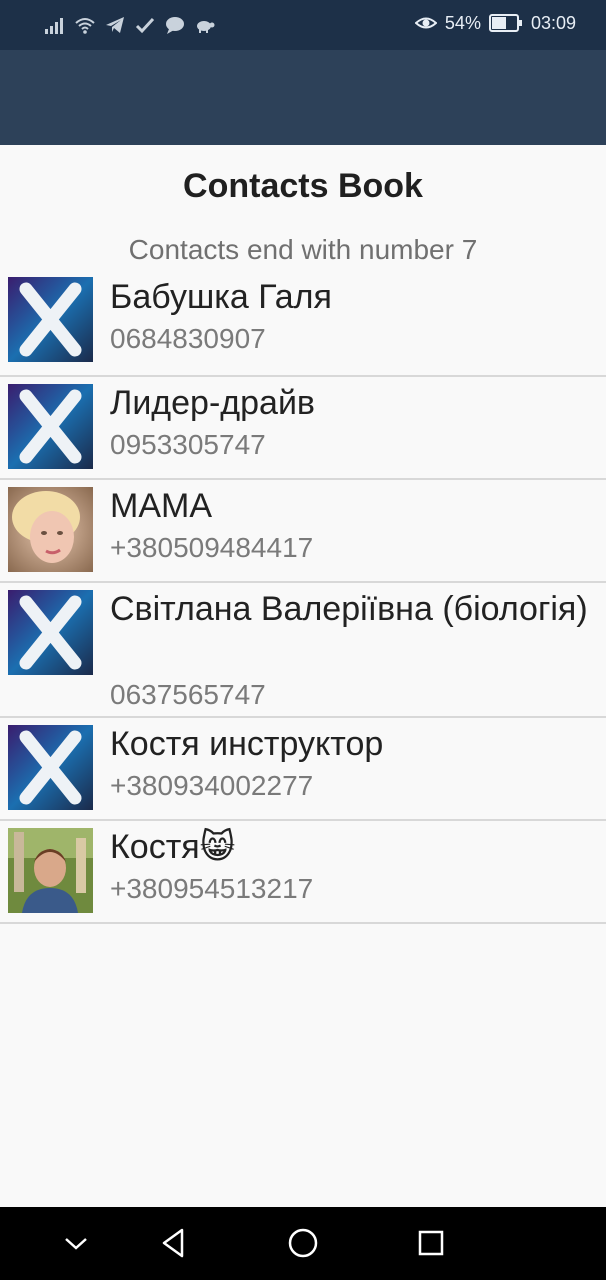 The image size is (606, 1280). What do you see at coordinates (188, 694) in the screenshot?
I see `contact-phone: 0637565747` at bounding box center [188, 694].